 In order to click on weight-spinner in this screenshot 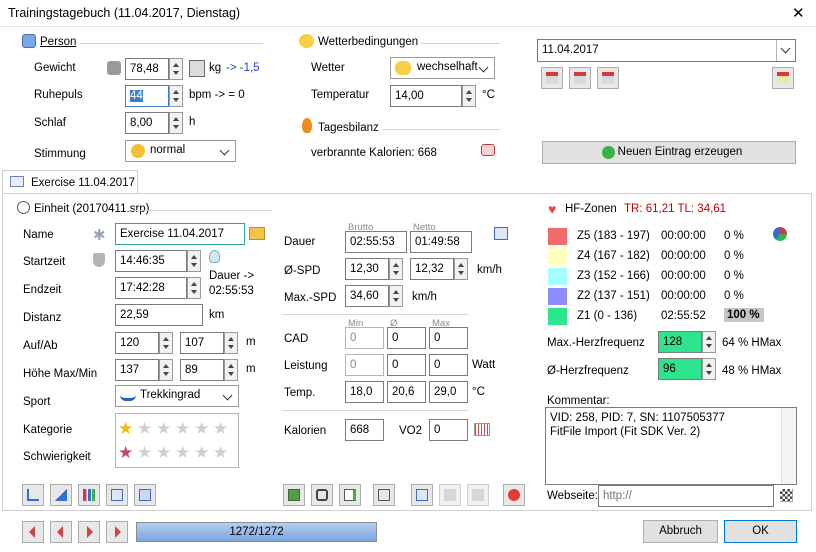, I will do `click(176, 69)`.